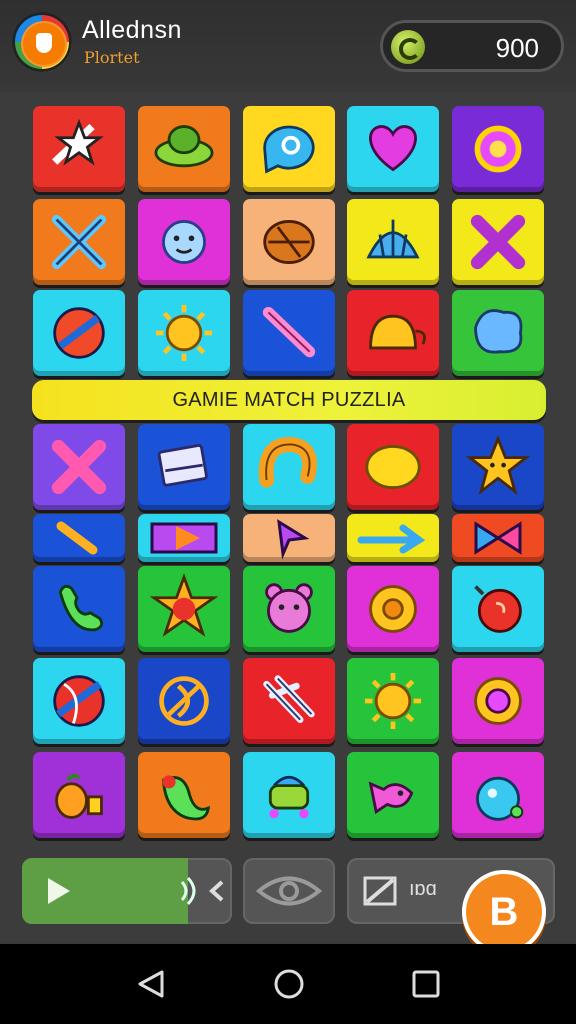 The height and width of the screenshot is (1024, 576). I want to click on star-streak-icon, so click(78, 142).